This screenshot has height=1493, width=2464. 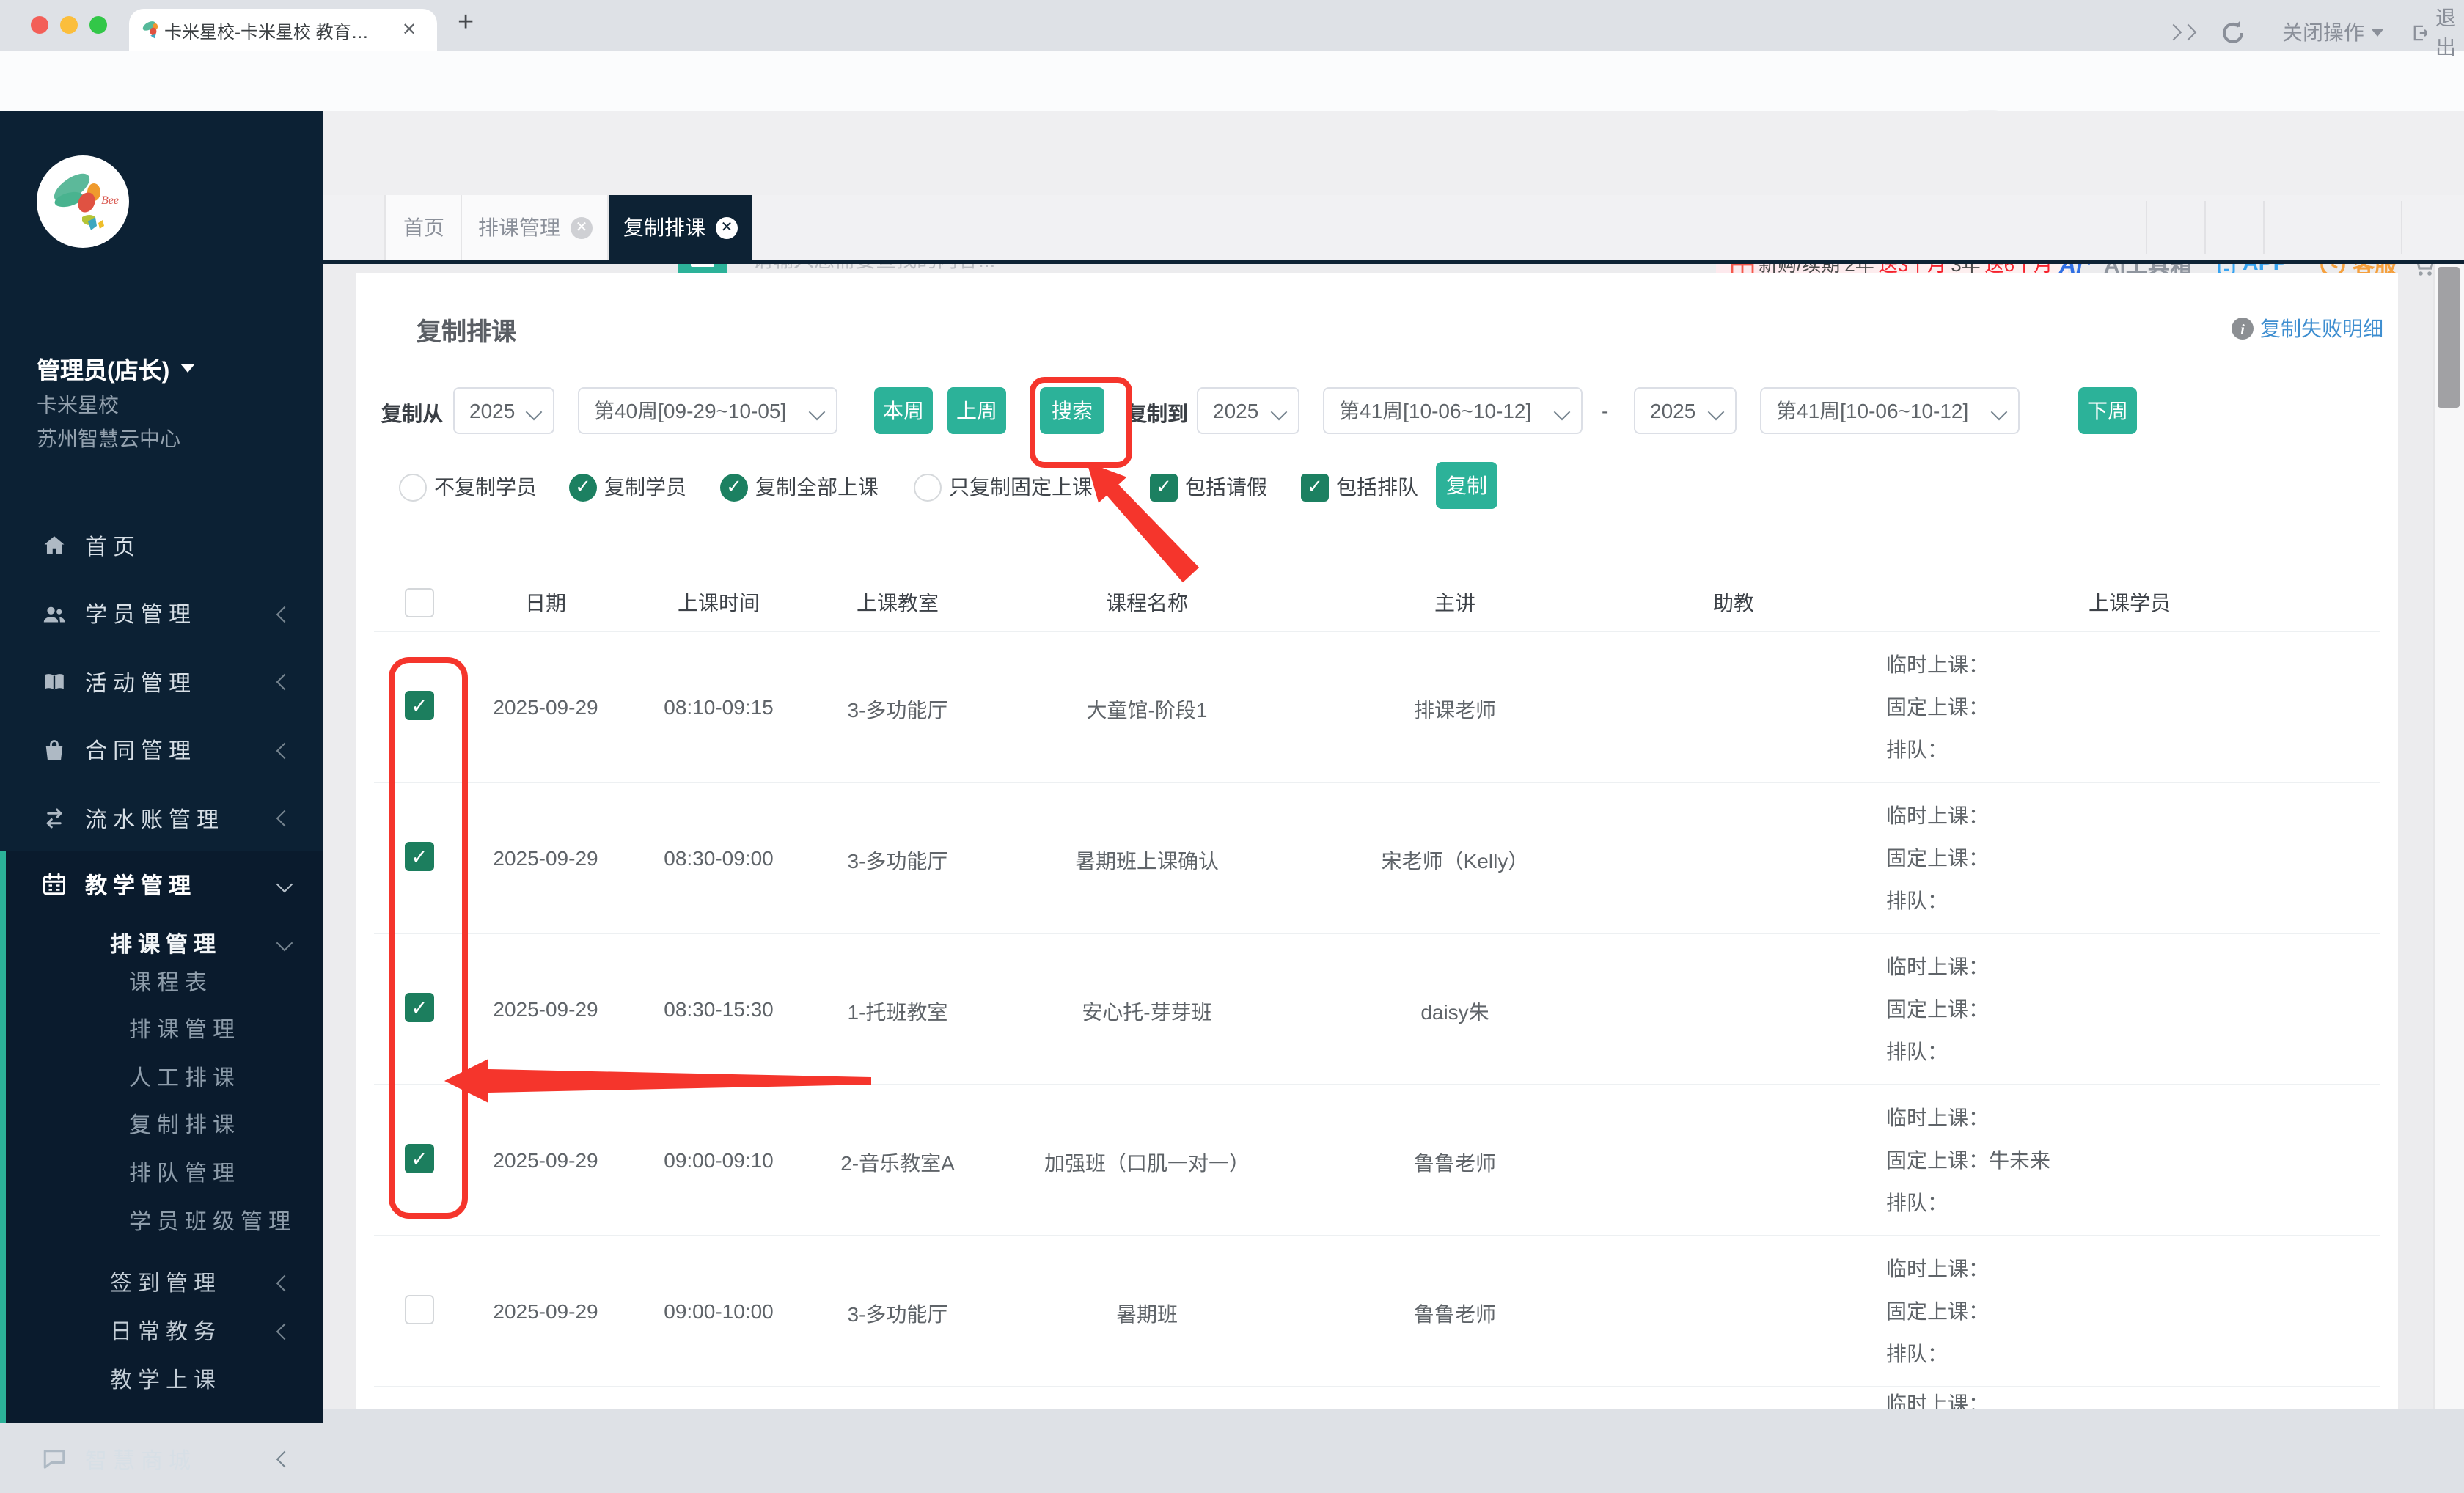 I want to click on sidebar-item-label: 智慧商城, so click(x=141, y=1460).